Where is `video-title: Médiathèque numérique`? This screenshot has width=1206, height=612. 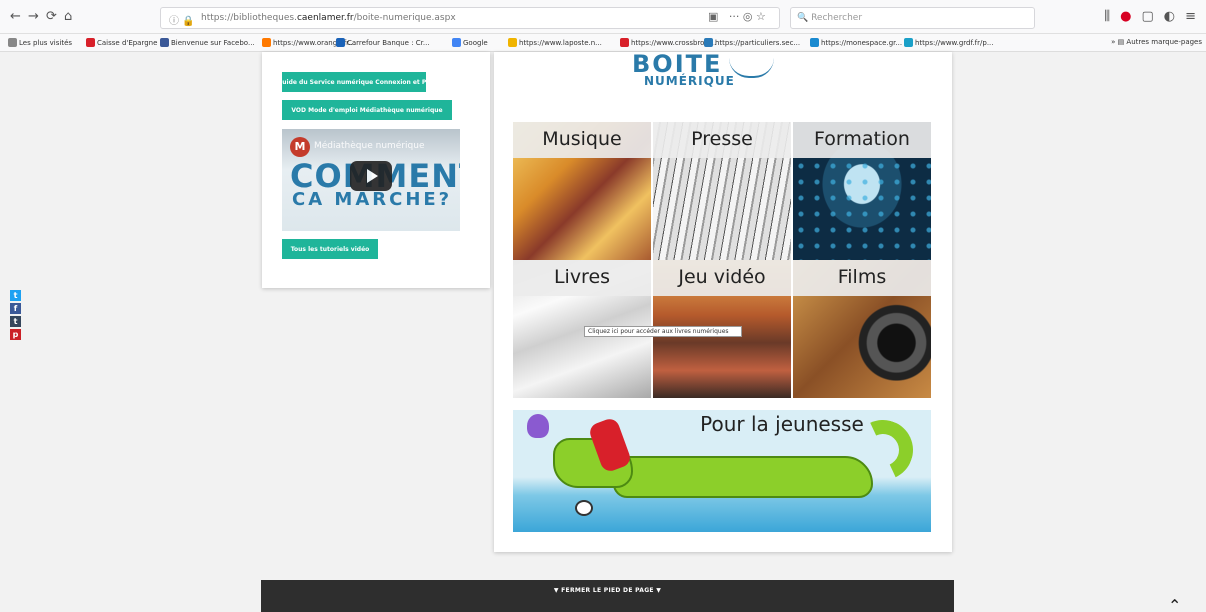
video-title: Médiathèque numérique is located at coordinates (369, 146).